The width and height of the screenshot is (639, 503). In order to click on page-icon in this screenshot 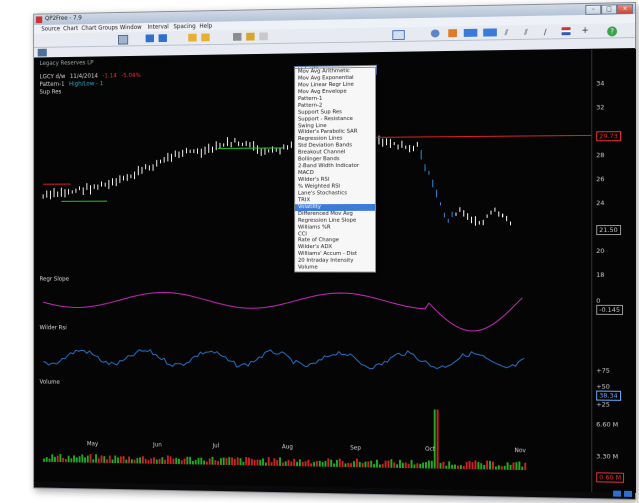, I will do `click(123, 39)`.